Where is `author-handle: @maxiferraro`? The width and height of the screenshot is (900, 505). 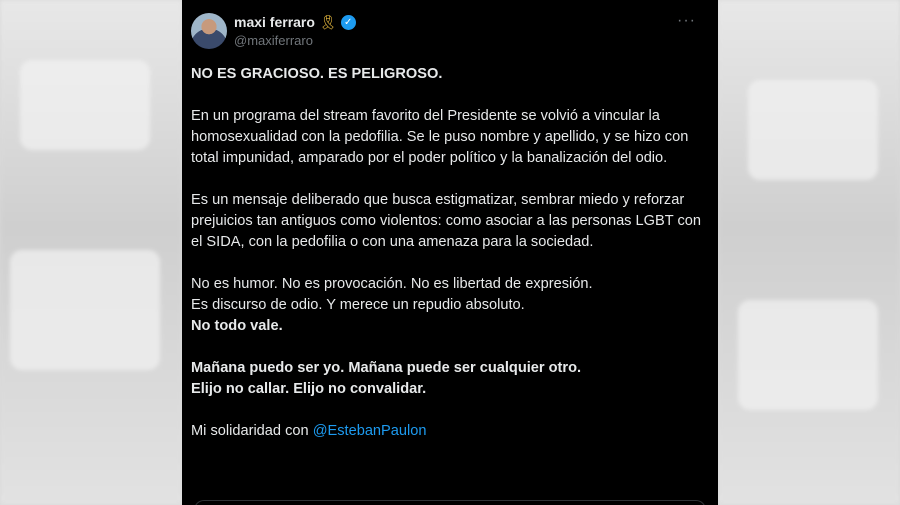
author-handle: @maxiferraro is located at coordinates (273, 40).